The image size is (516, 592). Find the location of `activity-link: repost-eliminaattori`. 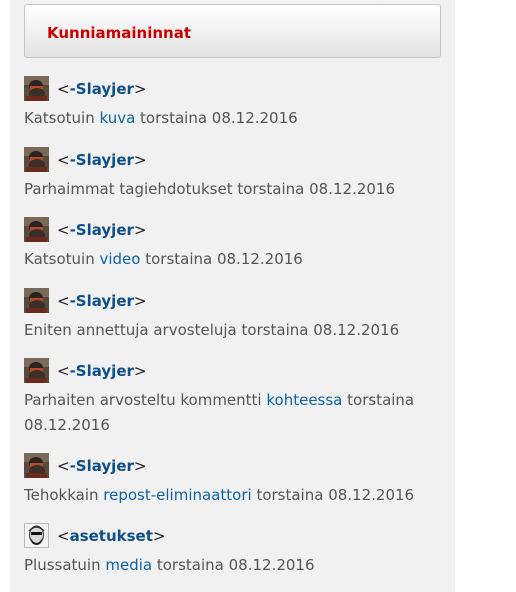

activity-link: repost-eliminaattori is located at coordinates (177, 495).